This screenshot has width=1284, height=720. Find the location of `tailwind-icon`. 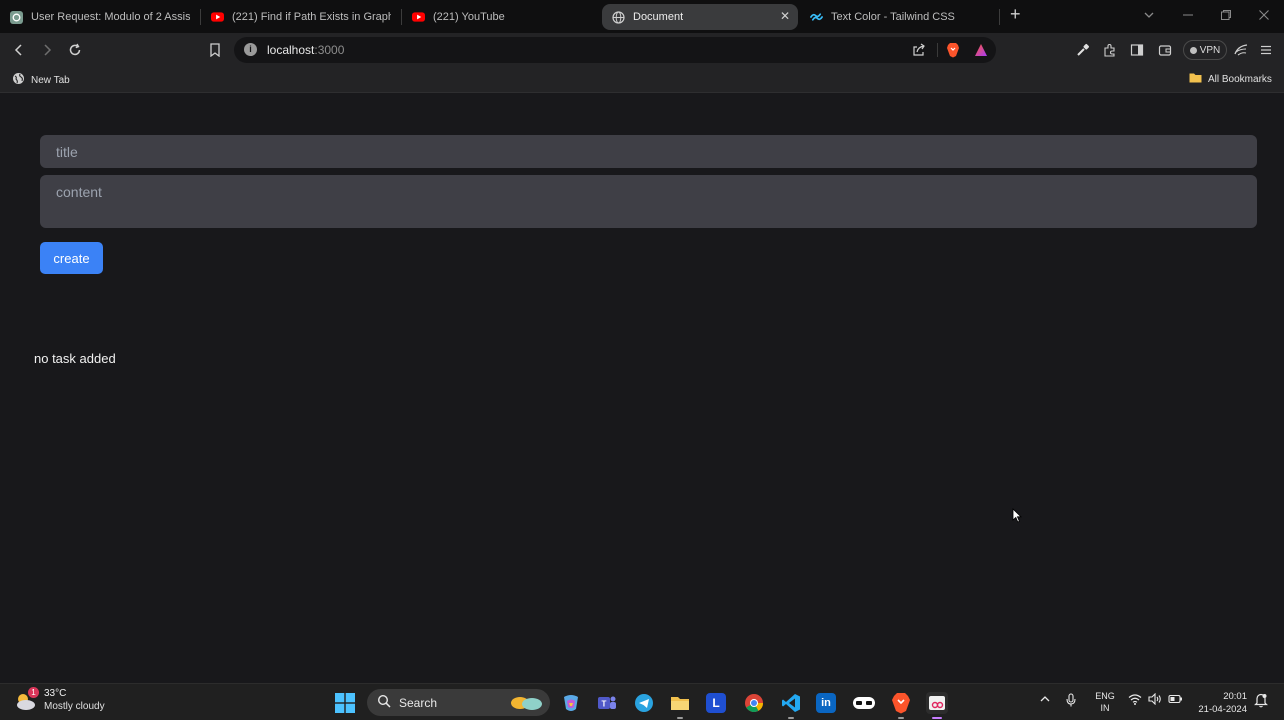

tailwind-icon is located at coordinates (816, 17).